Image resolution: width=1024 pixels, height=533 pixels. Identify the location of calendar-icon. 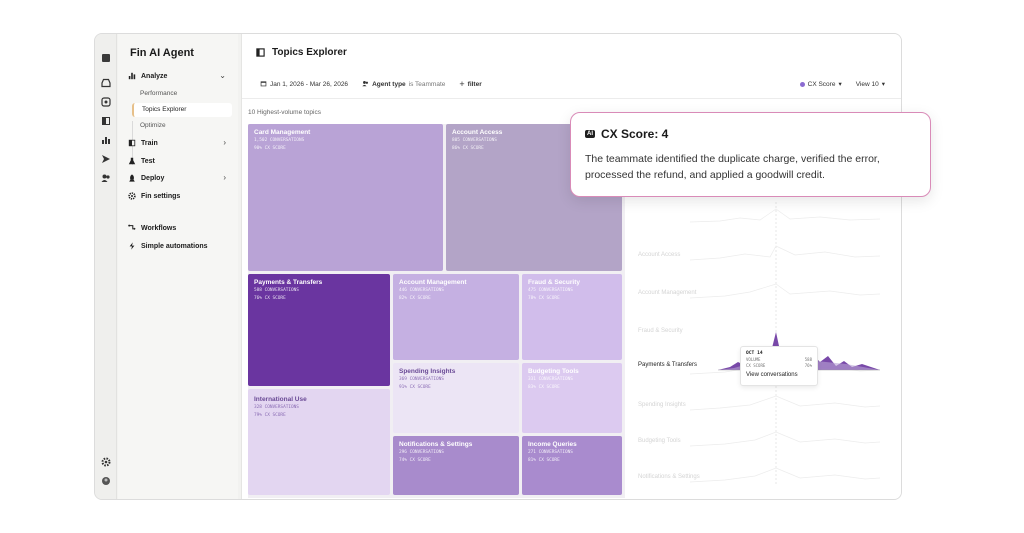
(263, 84).